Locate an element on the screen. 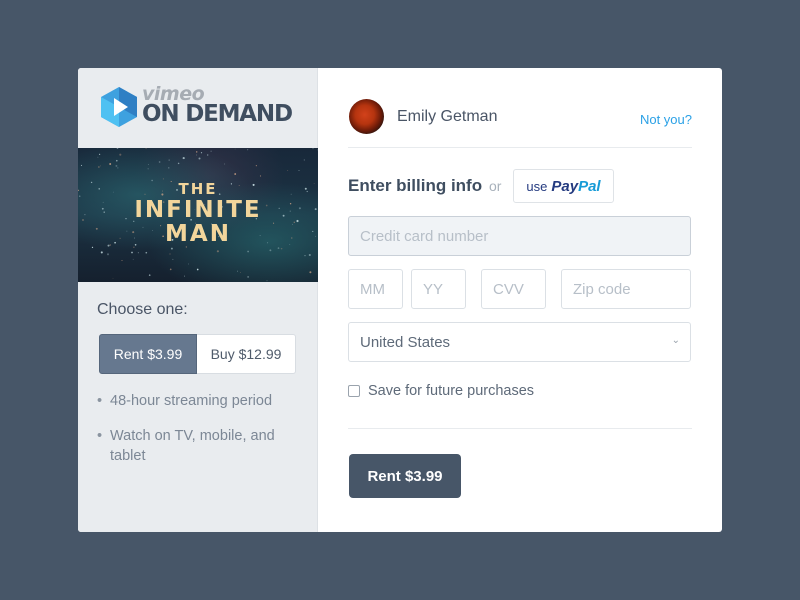  chevron-down-icon: ⌄ is located at coordinates (675, 340).